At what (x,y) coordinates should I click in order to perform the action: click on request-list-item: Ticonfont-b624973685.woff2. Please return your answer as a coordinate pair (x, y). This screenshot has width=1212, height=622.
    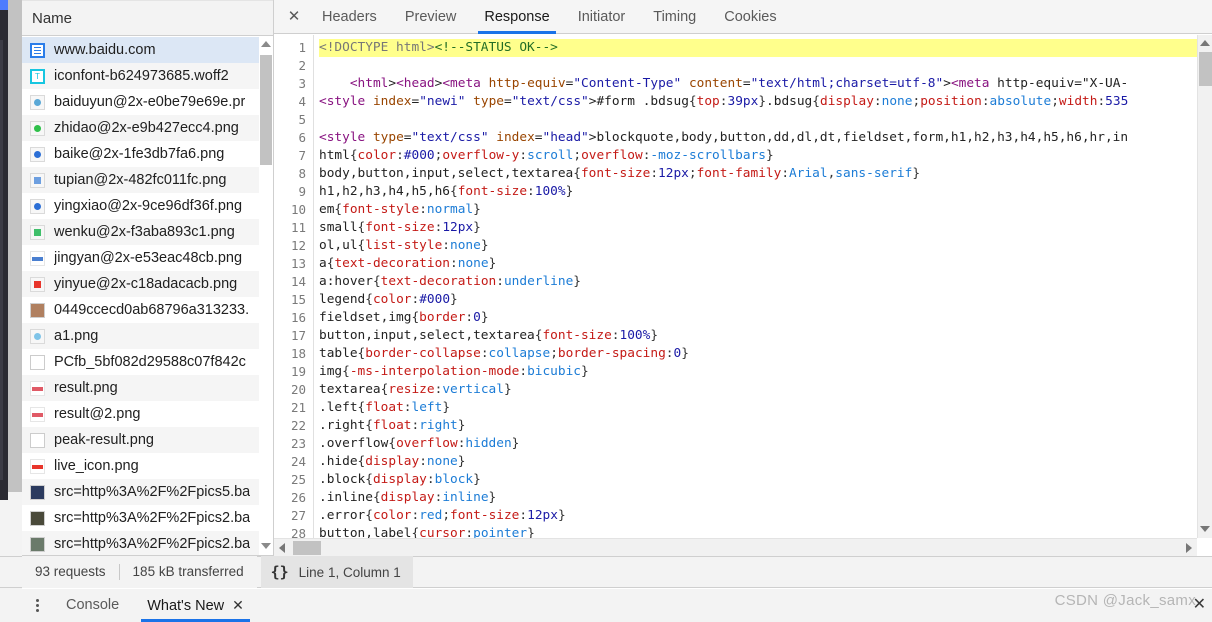
    Looking at the image, I should click on (147, 76).